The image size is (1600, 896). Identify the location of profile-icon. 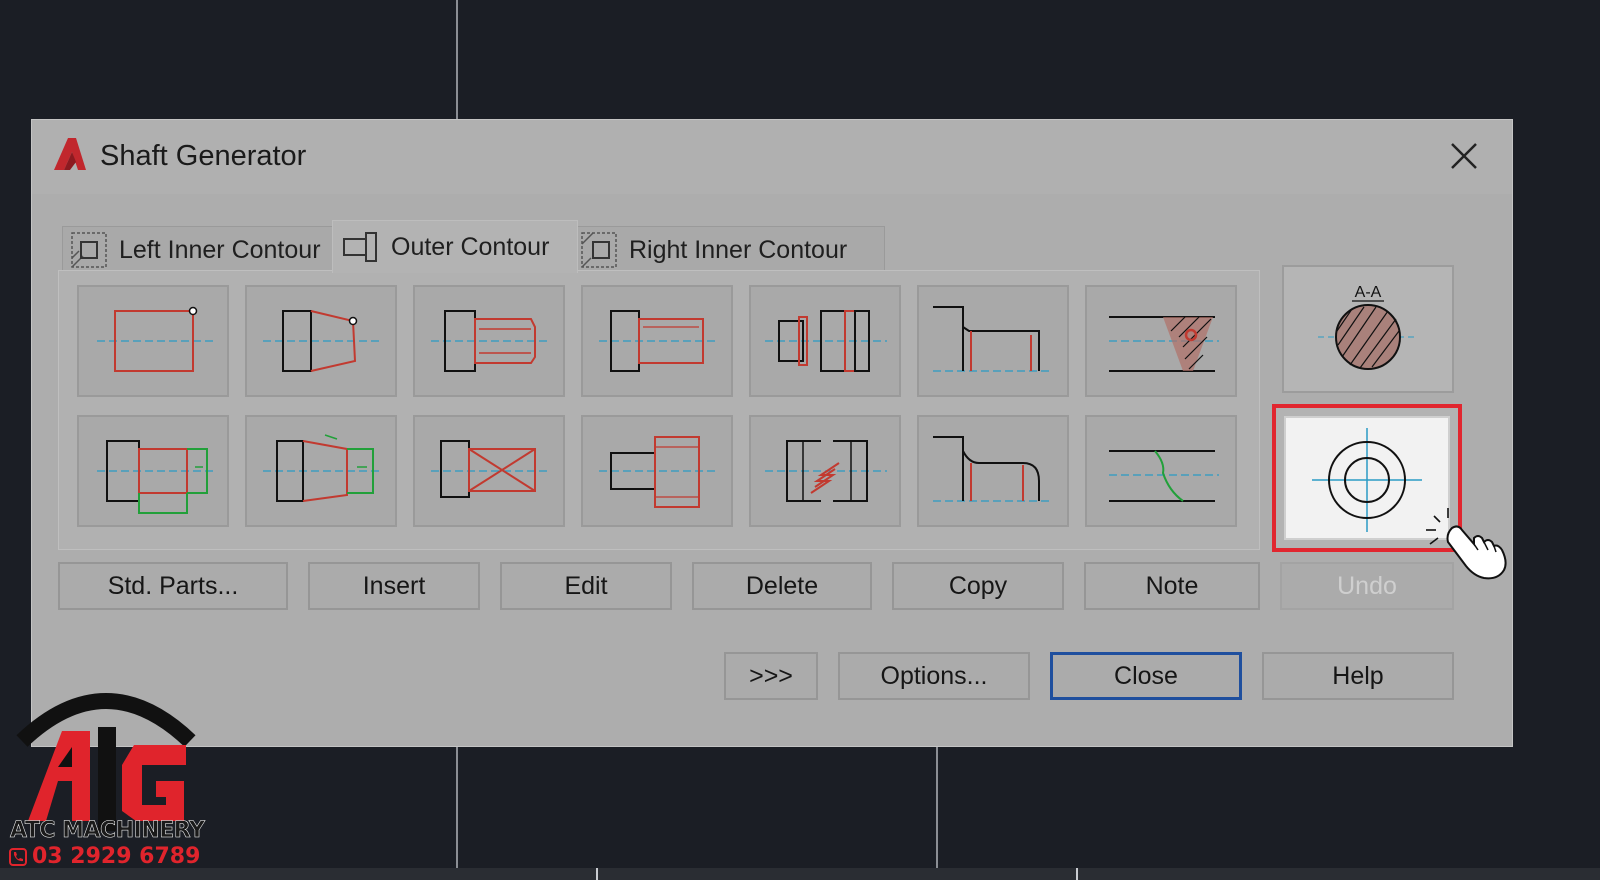
(658, 341).